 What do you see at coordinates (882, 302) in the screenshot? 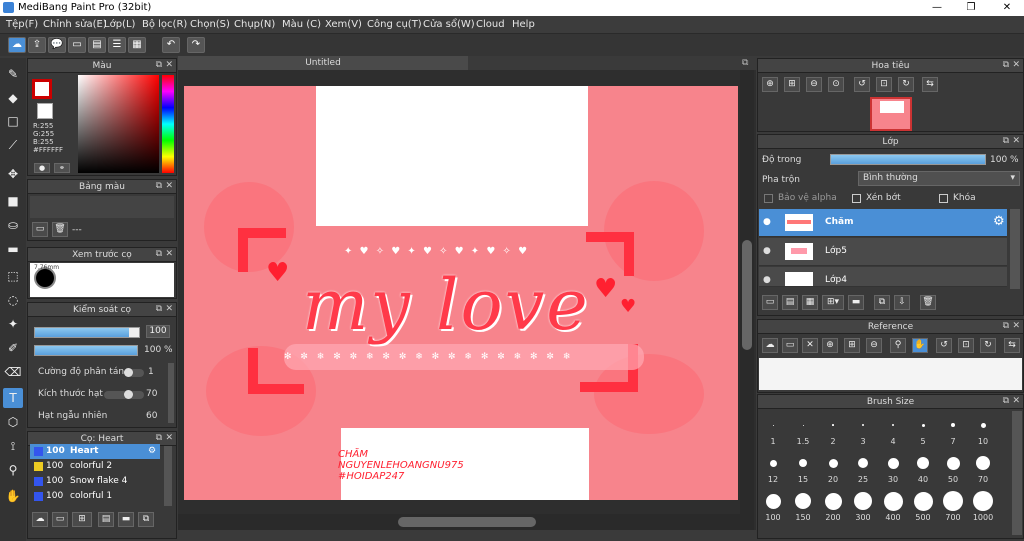
I see `duplicate-layer-icon: ⧉` at bounding box center [882, 302].